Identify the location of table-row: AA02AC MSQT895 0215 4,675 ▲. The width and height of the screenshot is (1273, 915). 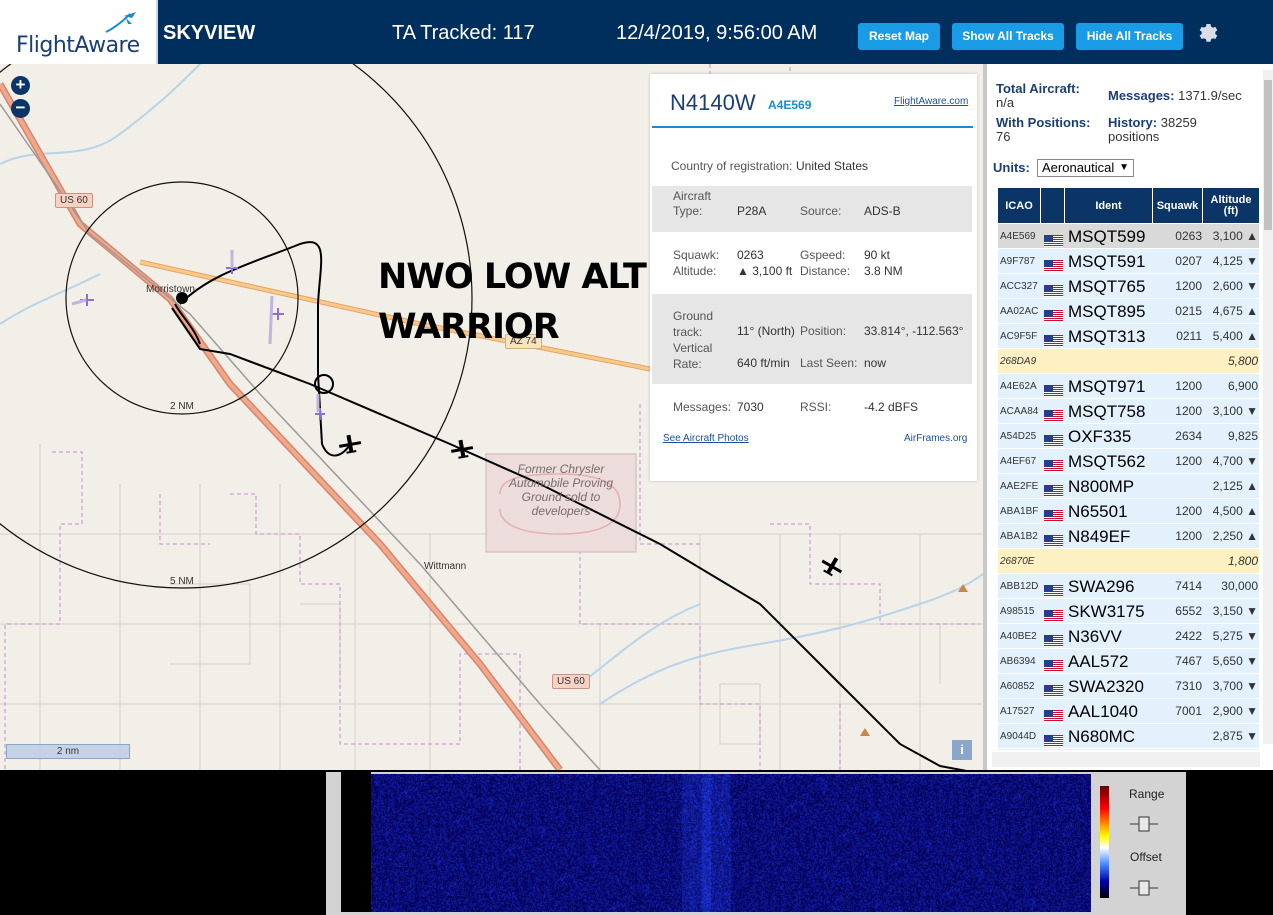
(1128, 311).